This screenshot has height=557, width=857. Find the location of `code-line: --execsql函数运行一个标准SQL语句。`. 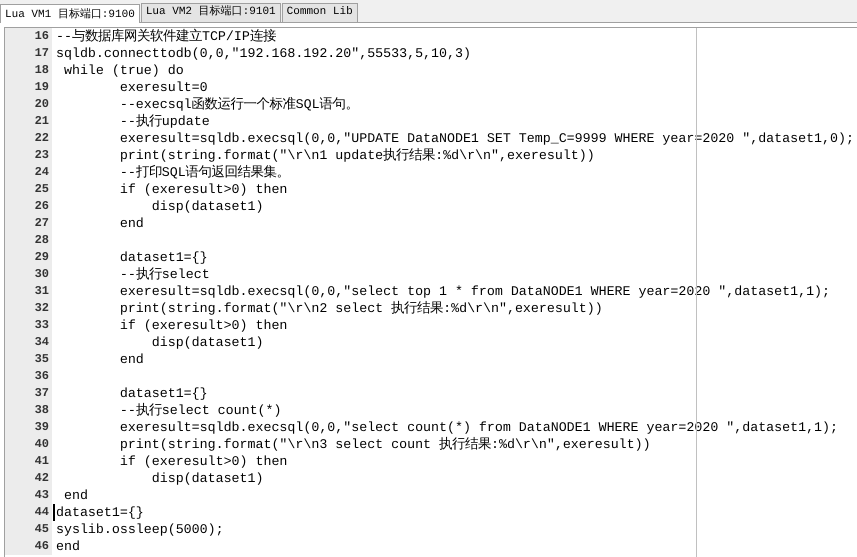

code-line: --execsql函数运行一个标准SQL语句。 is located at coordinates (238, 104).